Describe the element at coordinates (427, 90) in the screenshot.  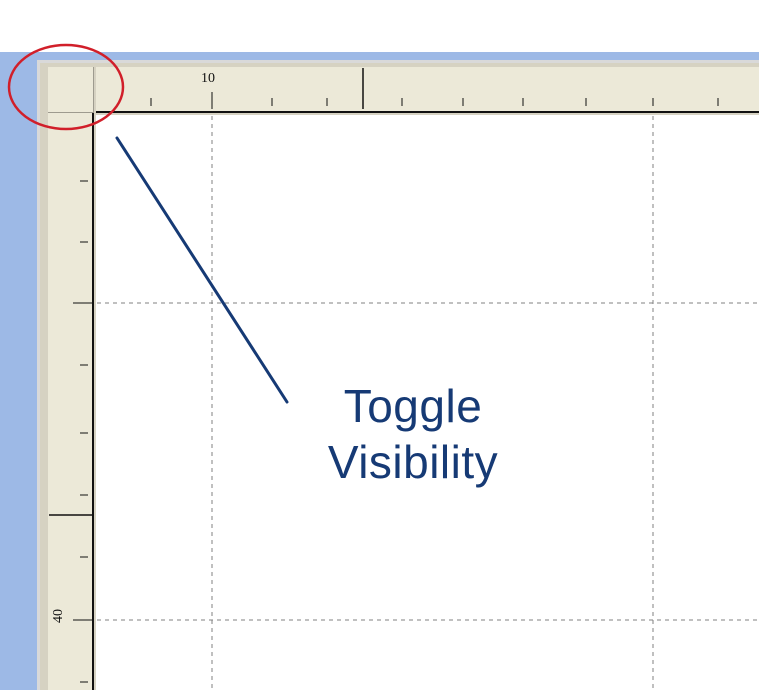
I see `top-ruler` at that location.